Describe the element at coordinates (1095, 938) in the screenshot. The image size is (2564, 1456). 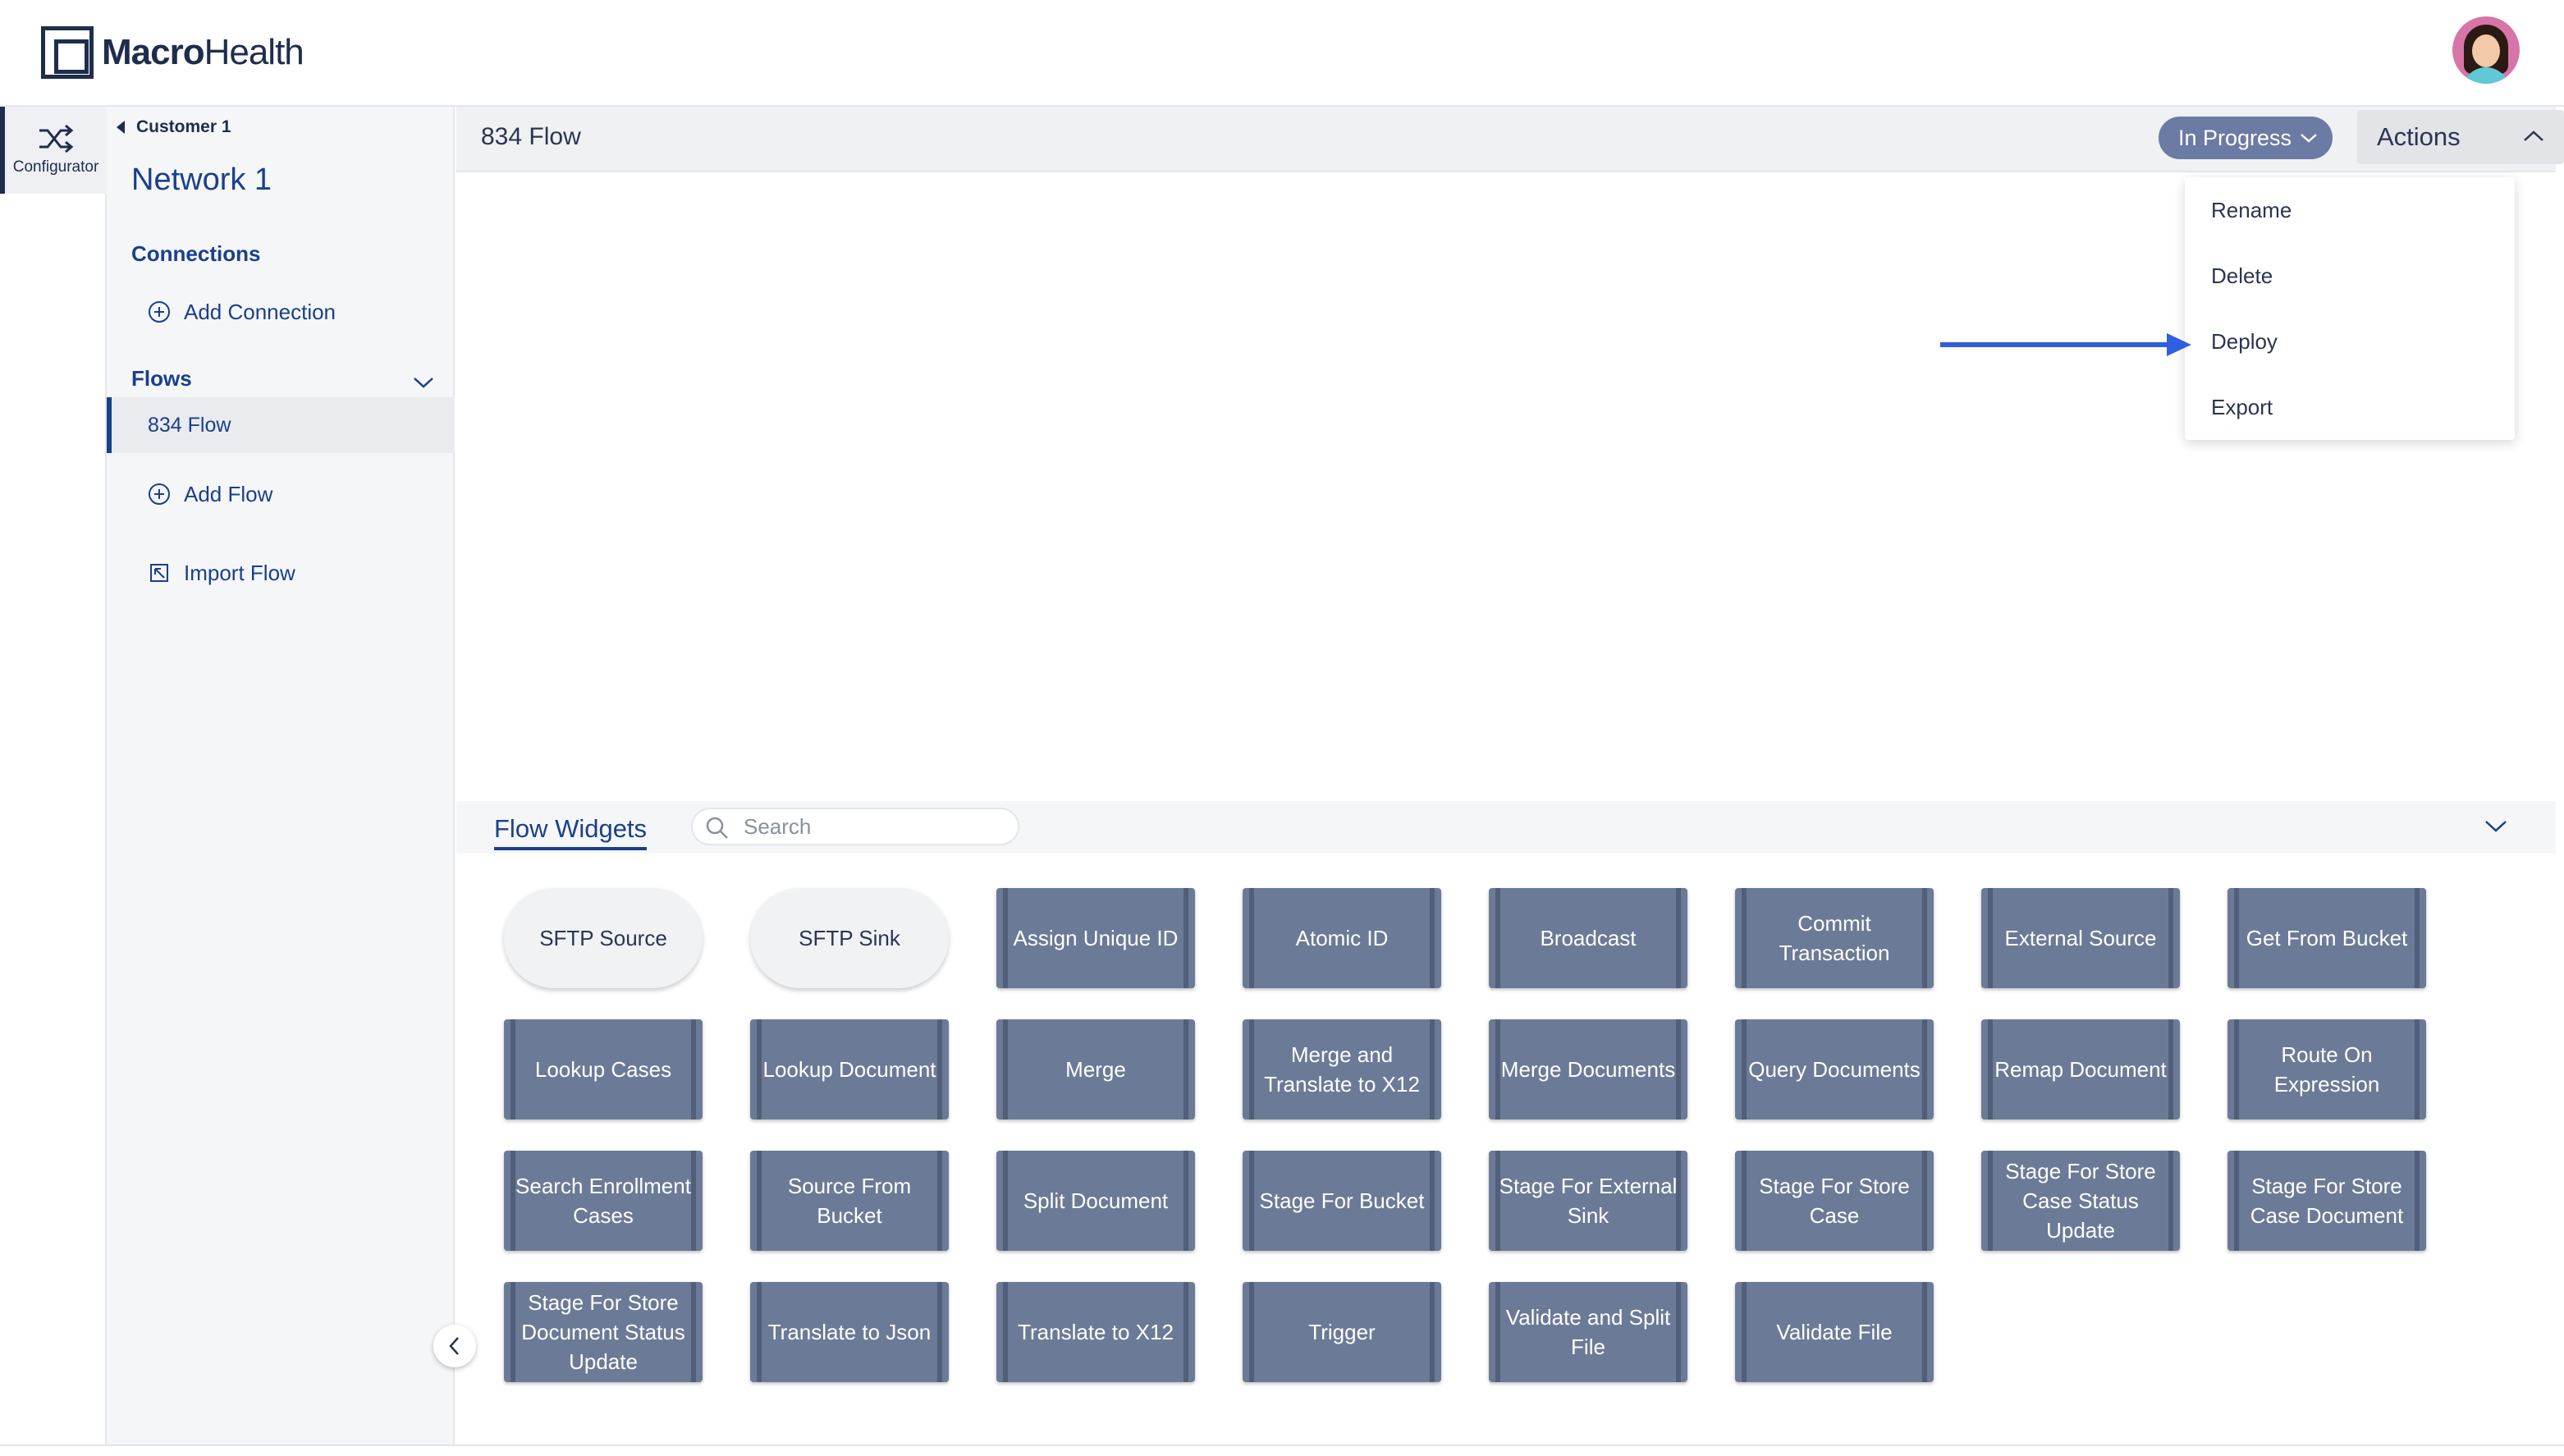
I see `widget-assign-unique-id: Assign Unique ID` at that location.